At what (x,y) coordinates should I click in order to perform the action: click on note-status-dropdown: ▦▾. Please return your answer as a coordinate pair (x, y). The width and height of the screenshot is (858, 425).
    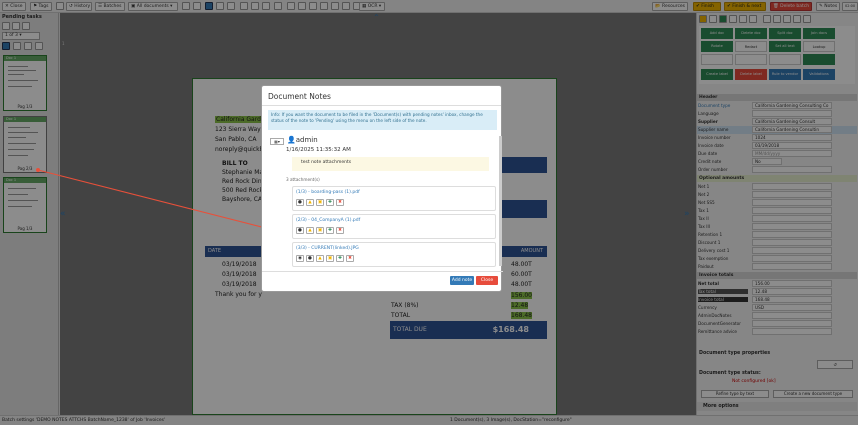
    Looking at the image, I should click on (277, 141).